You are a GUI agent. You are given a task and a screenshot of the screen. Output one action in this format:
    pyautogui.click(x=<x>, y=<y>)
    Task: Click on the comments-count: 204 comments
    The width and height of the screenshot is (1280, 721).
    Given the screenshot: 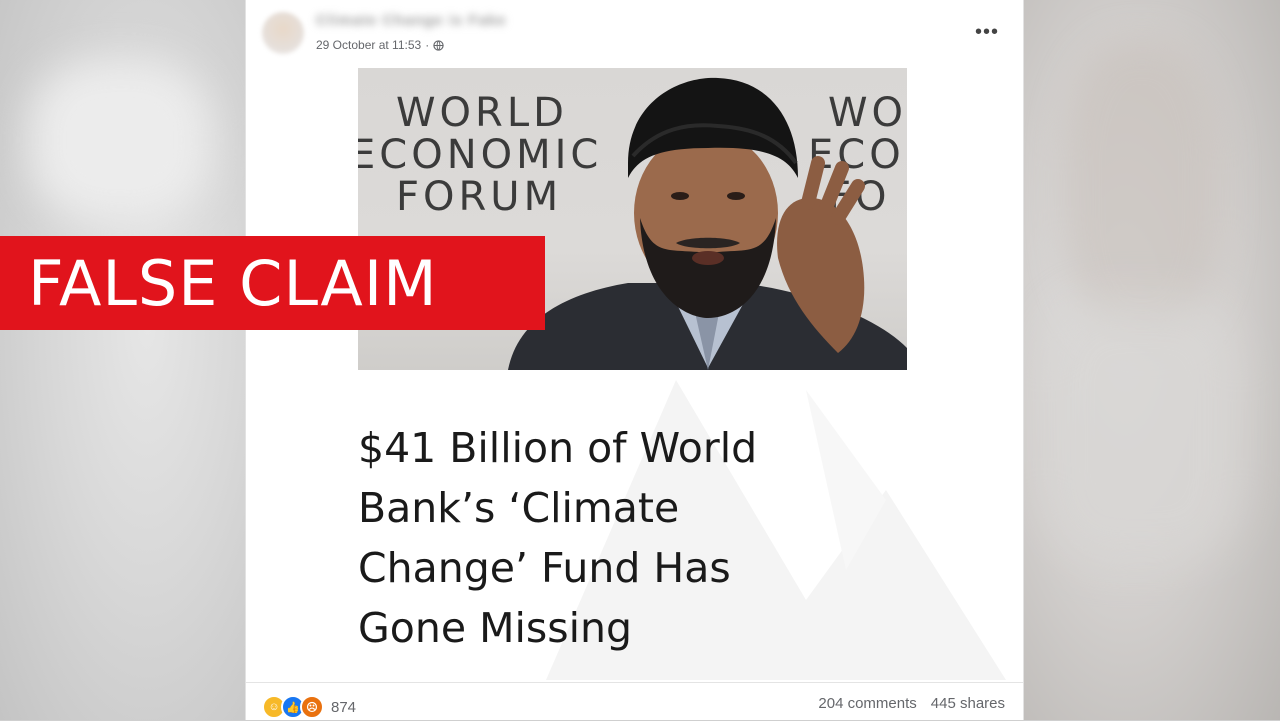 What is the action you would take?
    pyautogui.click(x=867, y=703)
    